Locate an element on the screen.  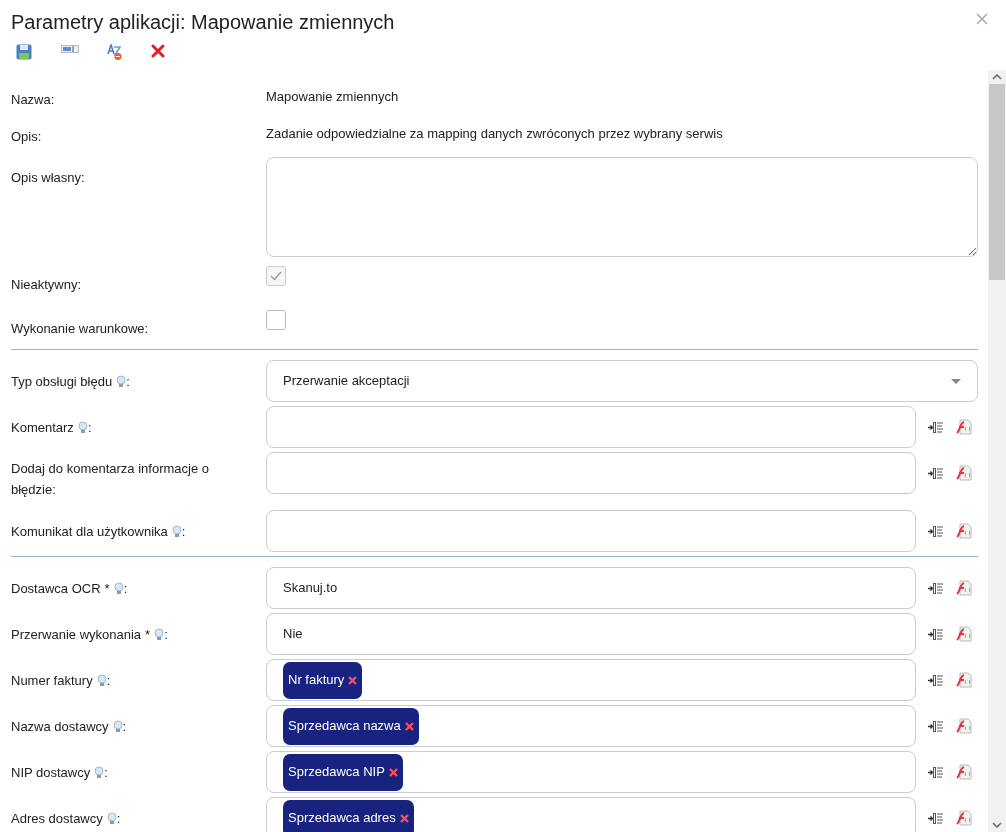
input-field: Skanuj.to is located at coordinates (591, 588).